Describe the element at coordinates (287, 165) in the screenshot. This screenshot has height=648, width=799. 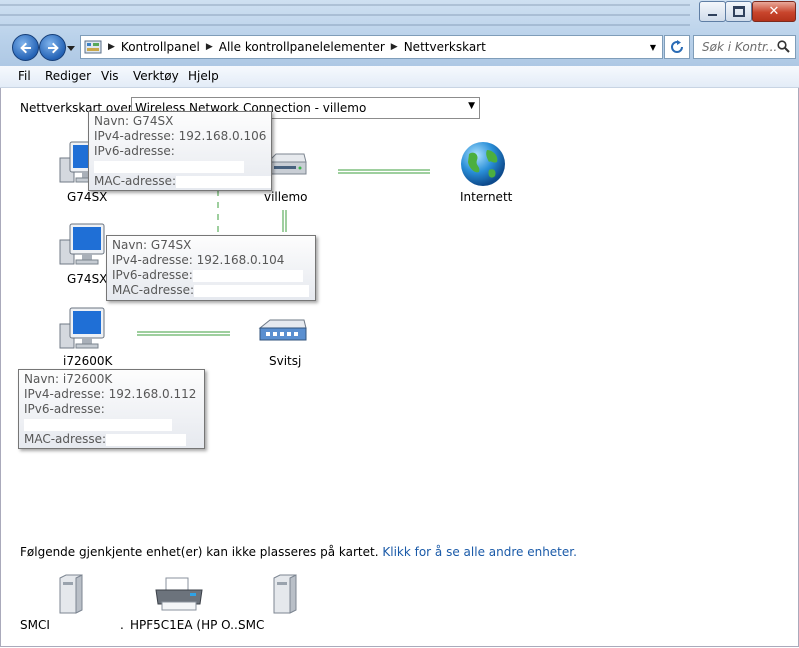
I see `router-icon` at that location.